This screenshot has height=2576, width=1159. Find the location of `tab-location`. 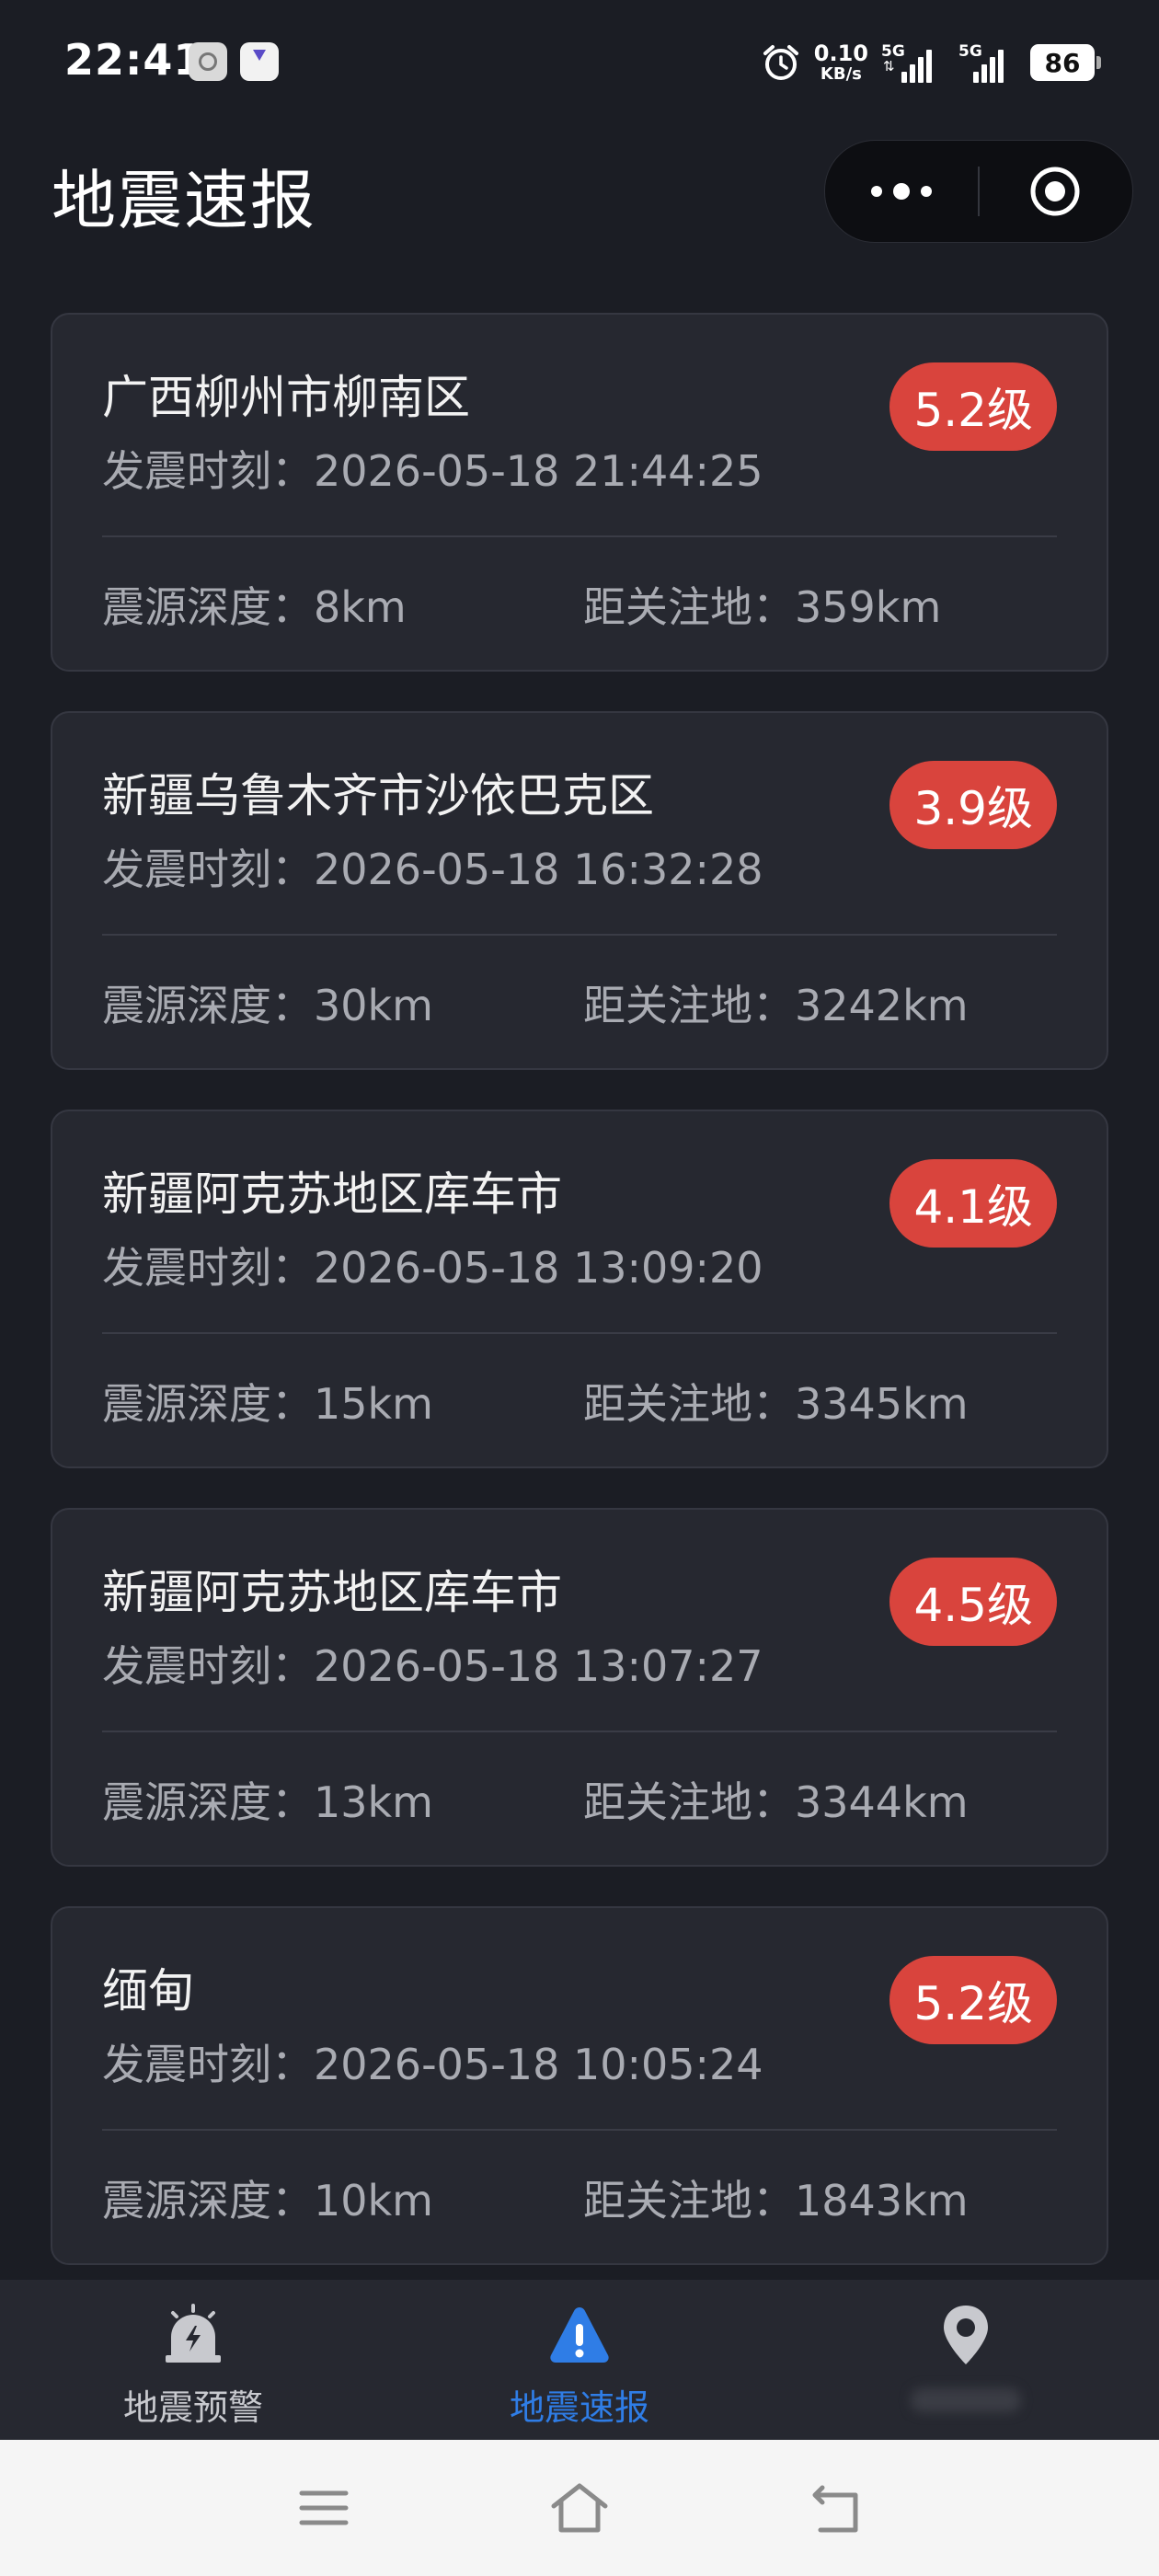

tab-location is located at coordinates (966, 2360).